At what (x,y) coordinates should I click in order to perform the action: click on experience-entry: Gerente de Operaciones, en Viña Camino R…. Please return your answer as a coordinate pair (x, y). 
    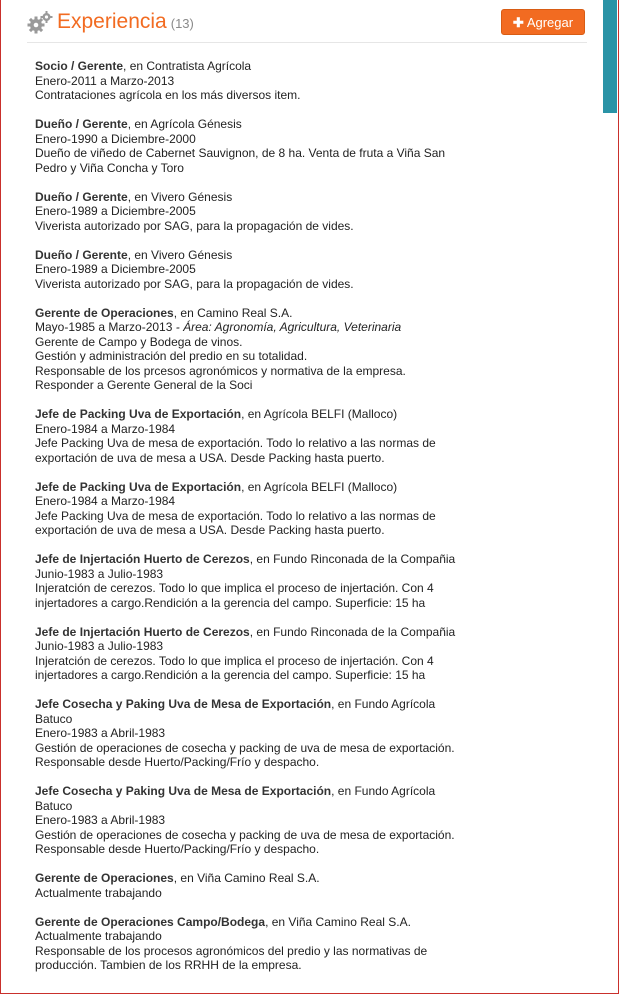
    Looking at the image, I should click on (260, 885).